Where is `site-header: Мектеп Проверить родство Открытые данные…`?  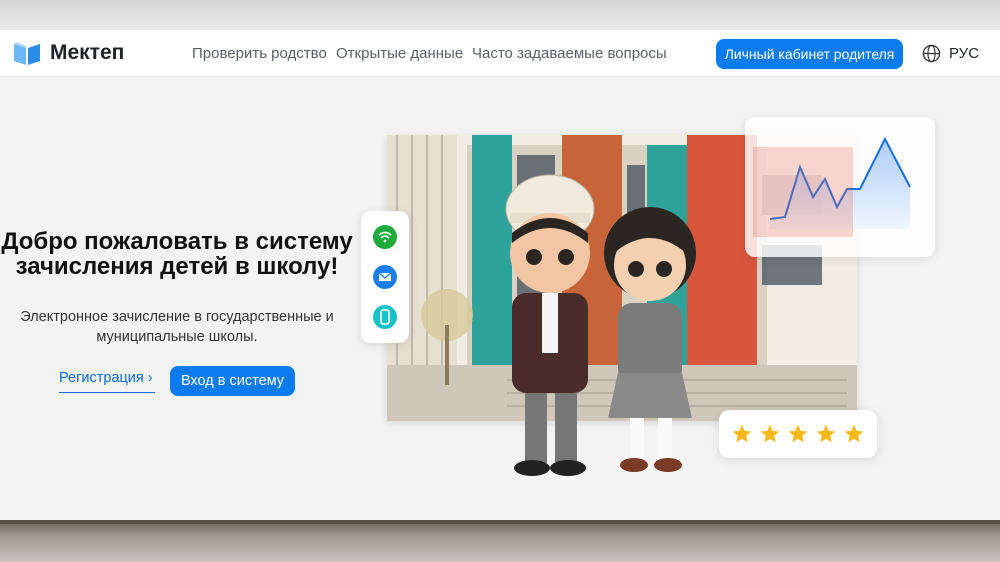
site-header: Мектеп Проверить родство Открытые данные… is located at coordinates (500, 53).